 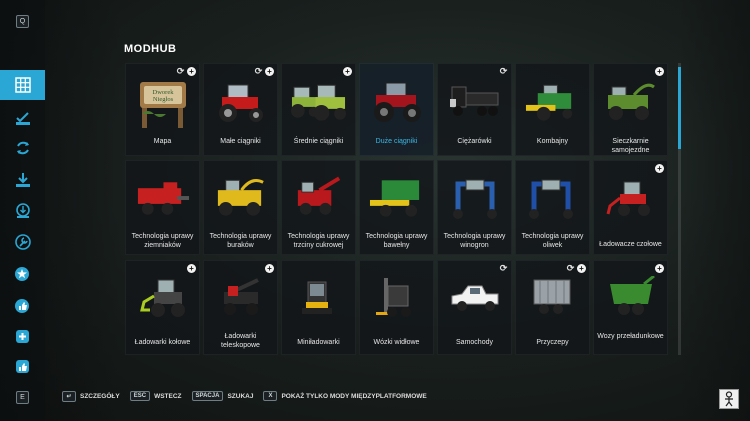 What do you see at coordinates (240, 396) in the screenshot?
I see `hint-label: SZUKAJ` at bounding box center [240, 396].